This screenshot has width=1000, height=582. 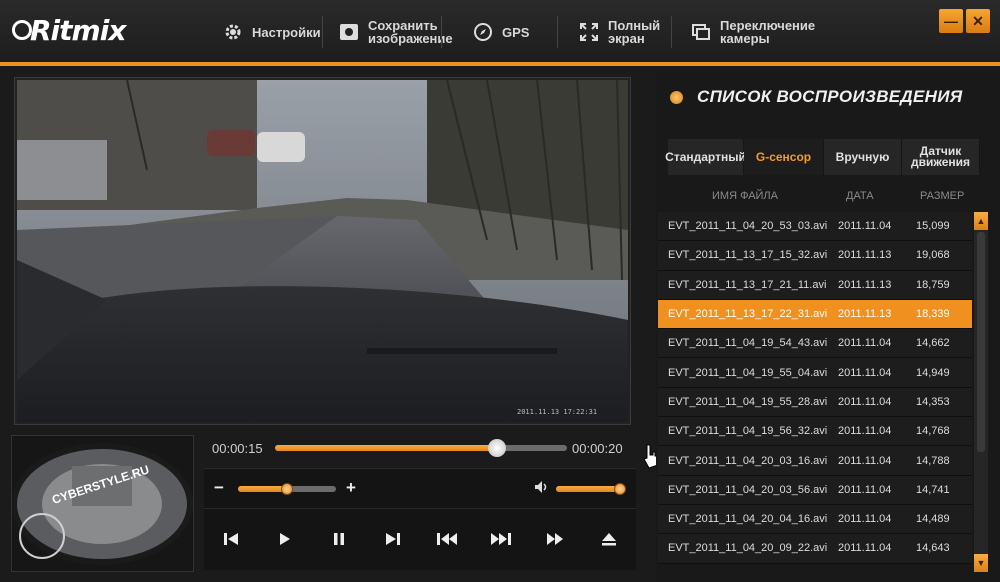 What do you see at coordinates (609, 541) in the screenshot?
I see `eject-button` at bounding box center [609, 541].